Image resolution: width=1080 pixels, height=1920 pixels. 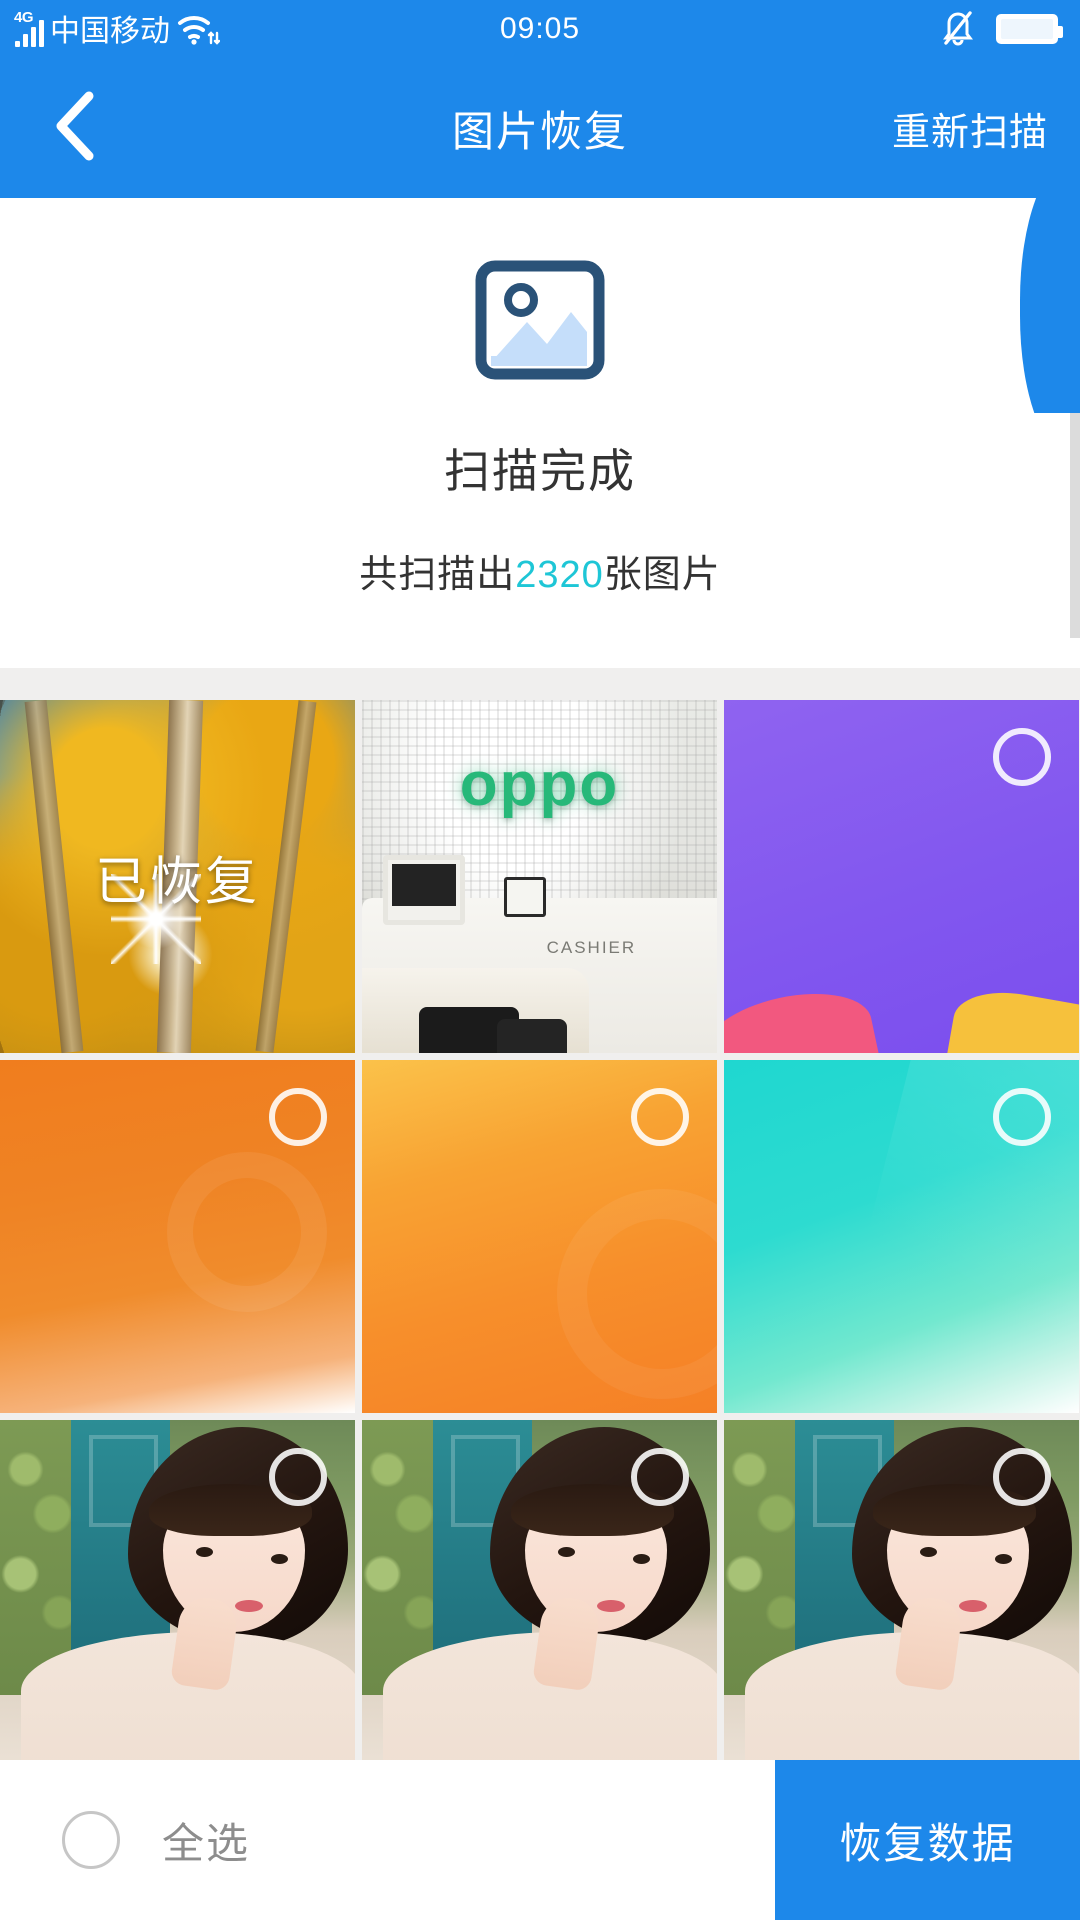 I want to click on scan-complete-title: 扫描完成, so click(x=540, y=471).